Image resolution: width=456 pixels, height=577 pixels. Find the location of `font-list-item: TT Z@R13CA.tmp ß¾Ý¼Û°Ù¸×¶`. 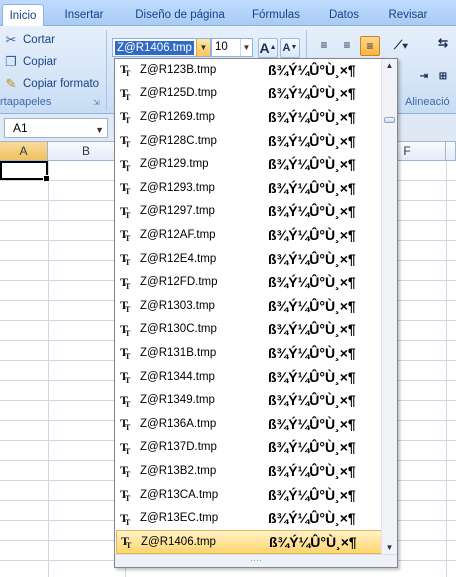

font-list-item: TT Z@R13CA.tmp ß¾Ý¼Û°Ù¸×¶ is located at coordinates (249, 495).